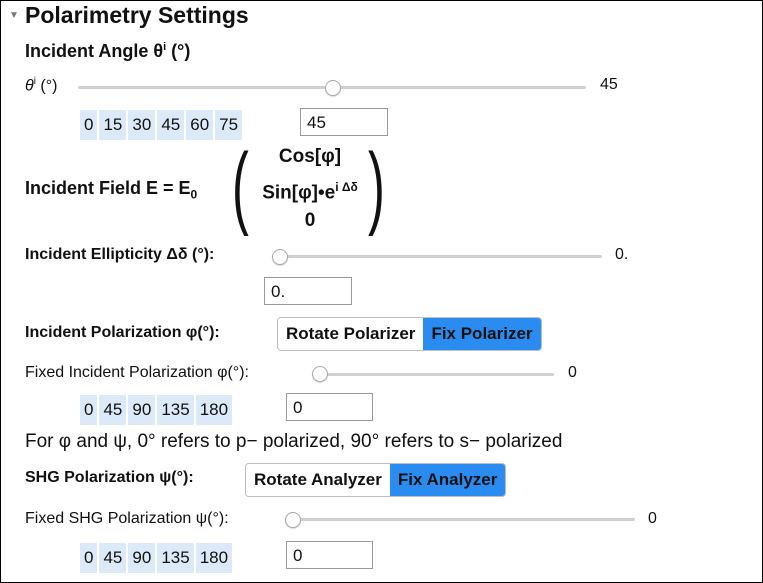 The image size is (763, 583). I want to click on ellipticity-input: 0., so click(308, 291).